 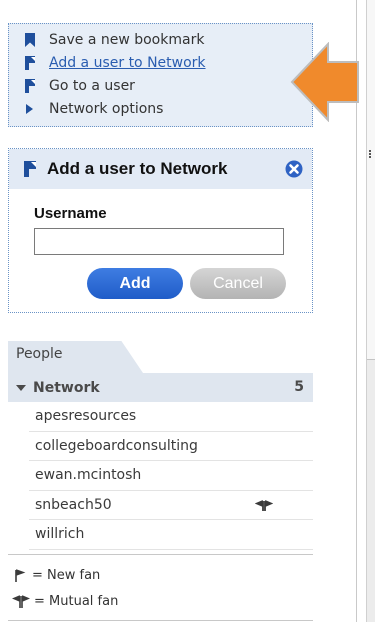 I want to click on network-count: 5, so click(x=299, y=387).